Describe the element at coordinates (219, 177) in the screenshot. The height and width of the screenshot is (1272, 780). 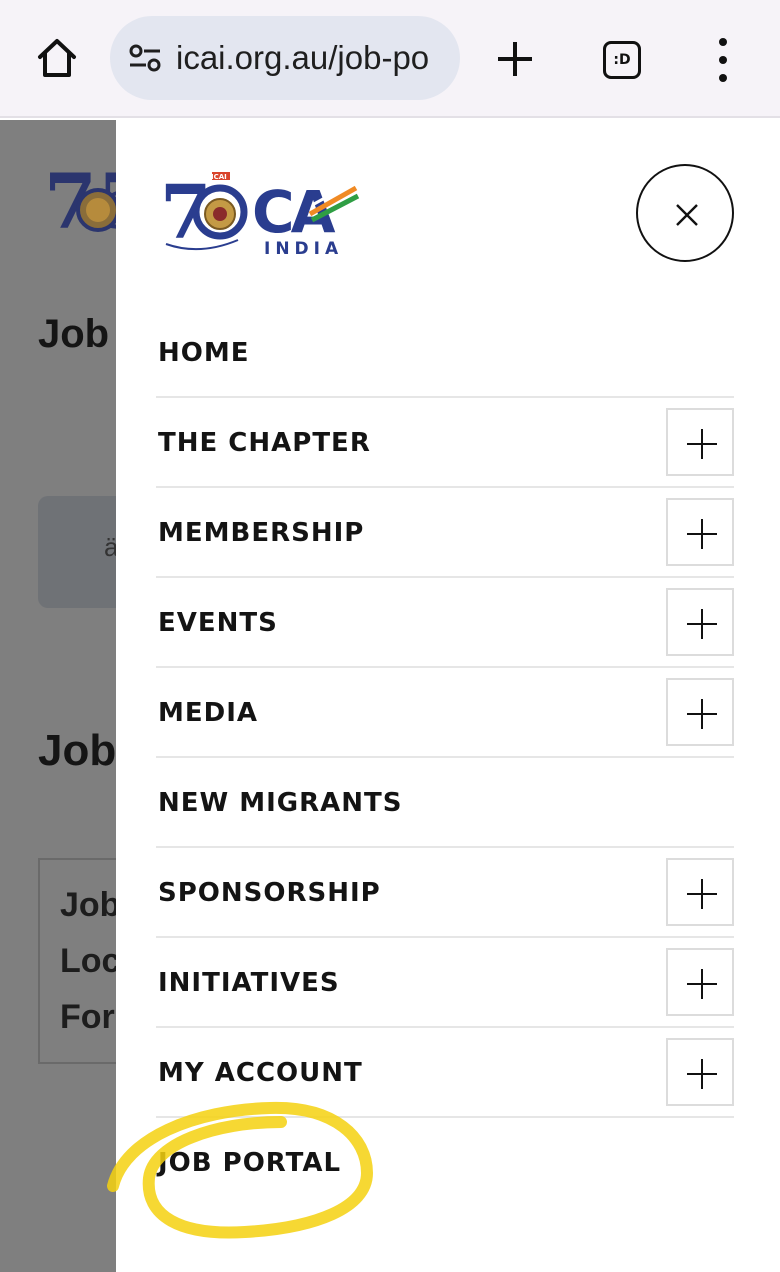
I see `logo-badge-text: ICAI` at that location.